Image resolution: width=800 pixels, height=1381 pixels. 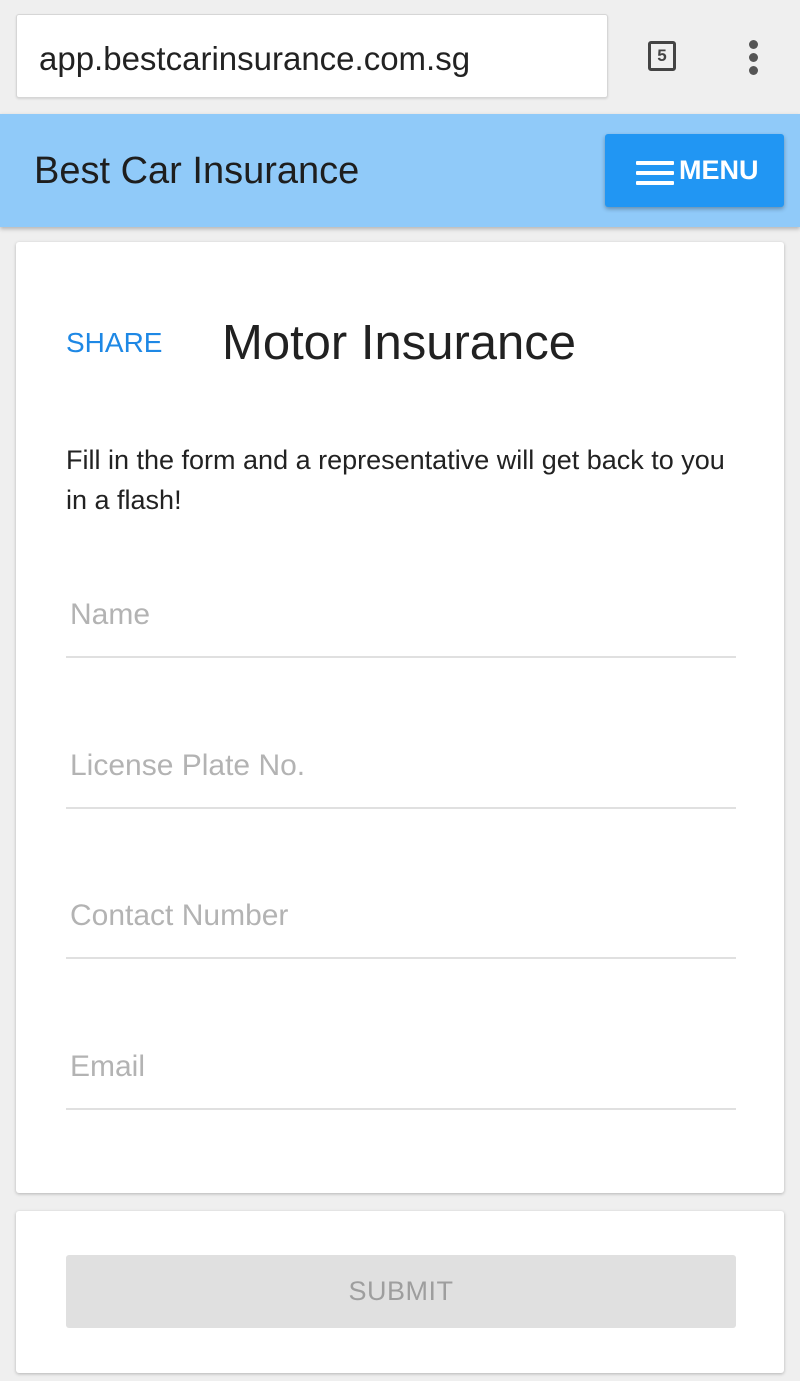 I want to click on name-input, so click(x=401, y=615).